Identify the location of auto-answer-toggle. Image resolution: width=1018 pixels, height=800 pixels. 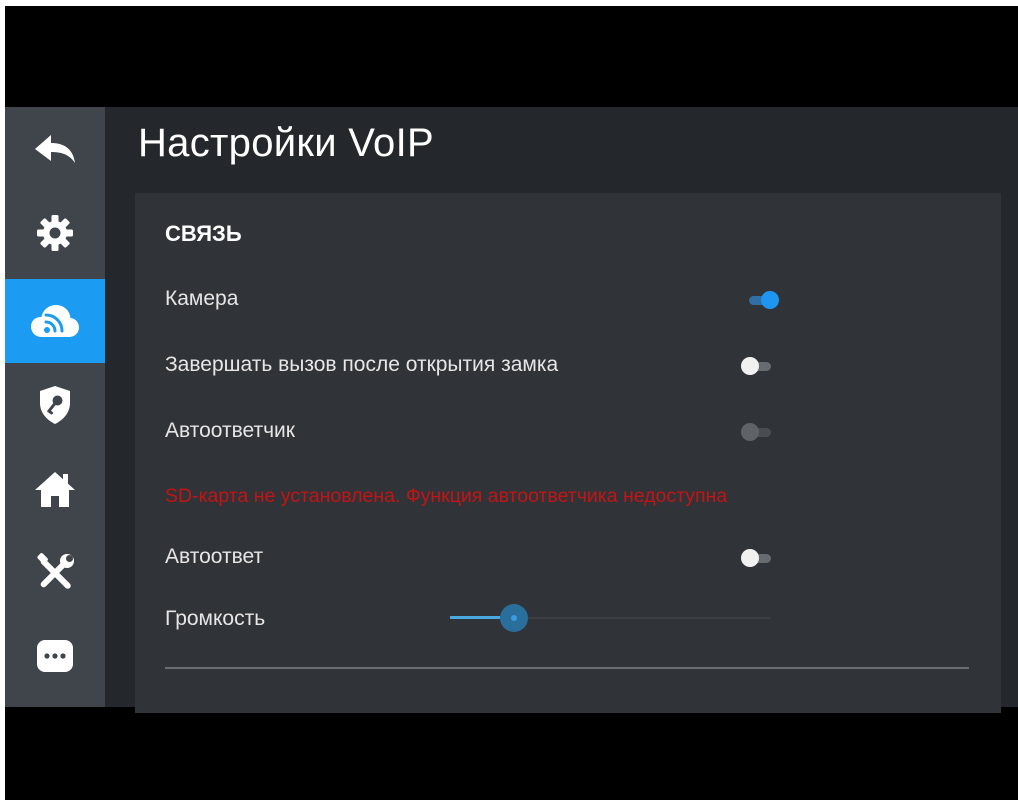
(757, 558).